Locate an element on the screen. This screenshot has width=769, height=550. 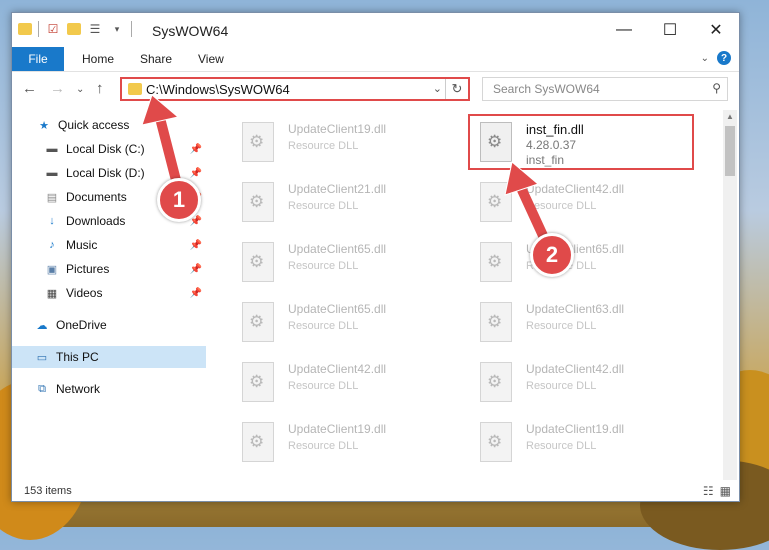
recent-locations-icon: ⌄ is located at coordinates (80, 89).